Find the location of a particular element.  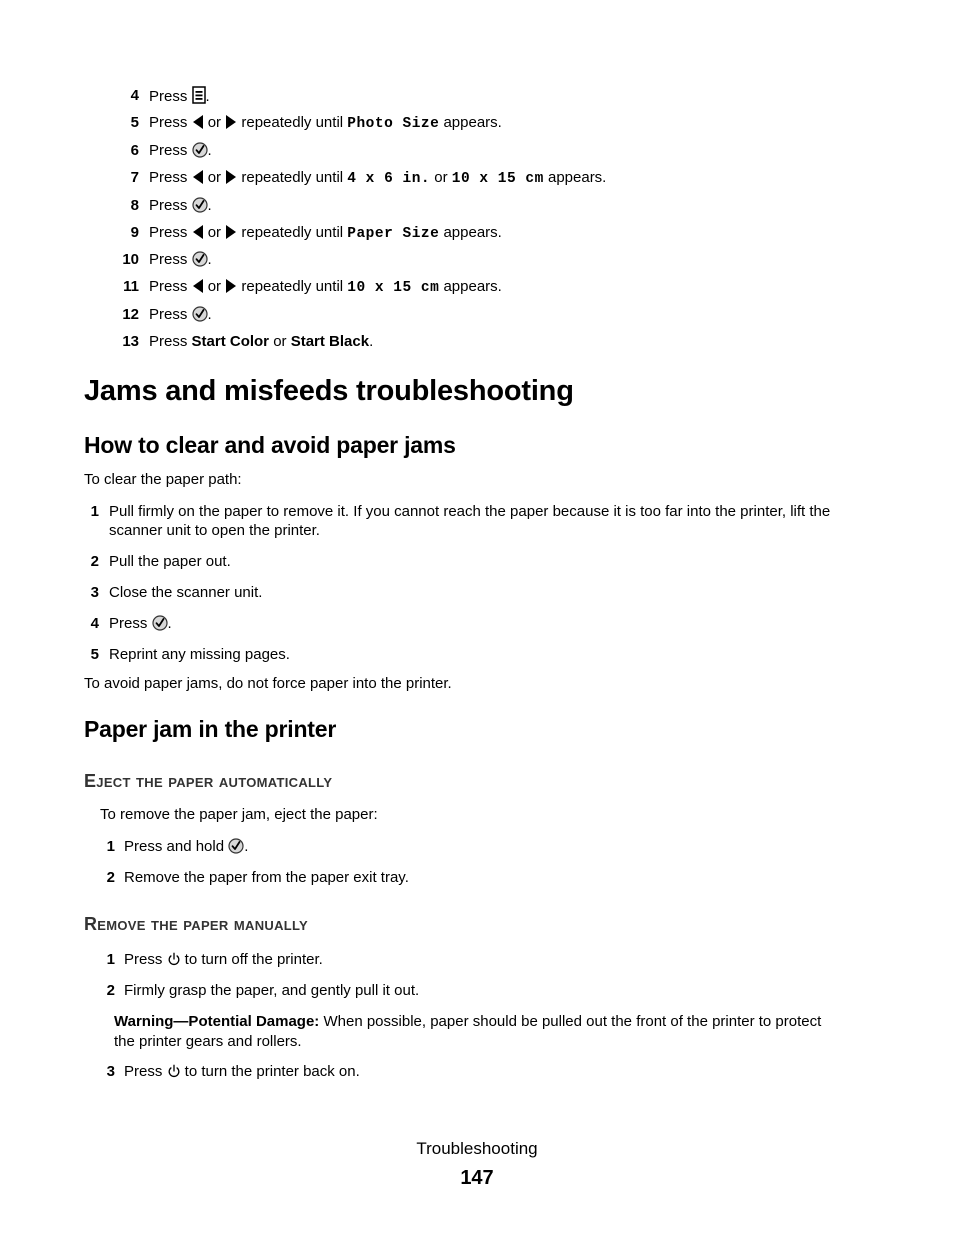

step-number: 7 is located at coordinates (134, 177).